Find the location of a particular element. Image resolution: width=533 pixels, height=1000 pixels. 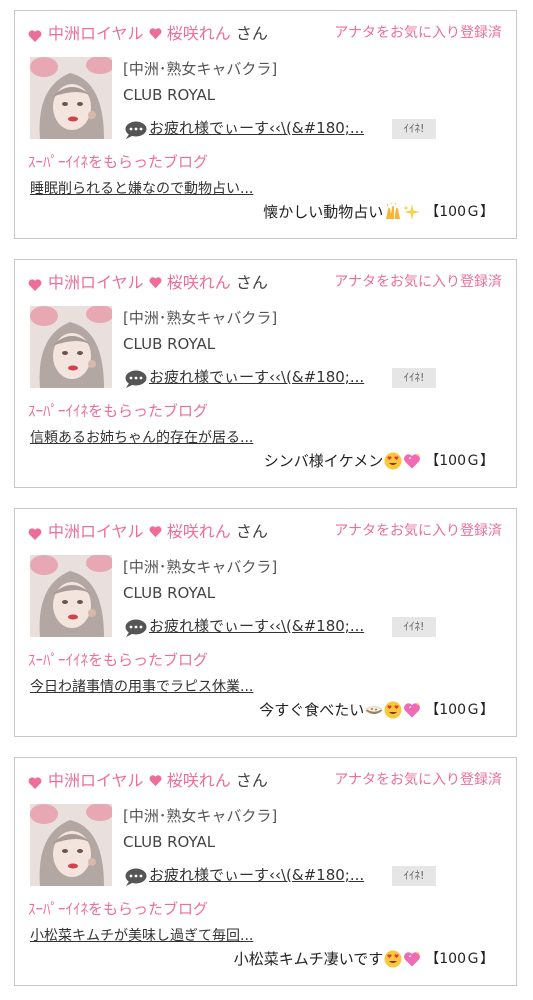

blog-excerpt: 小松菜キムチ凄いです 【100Ｇ】 is located at coordinates (364, 959).